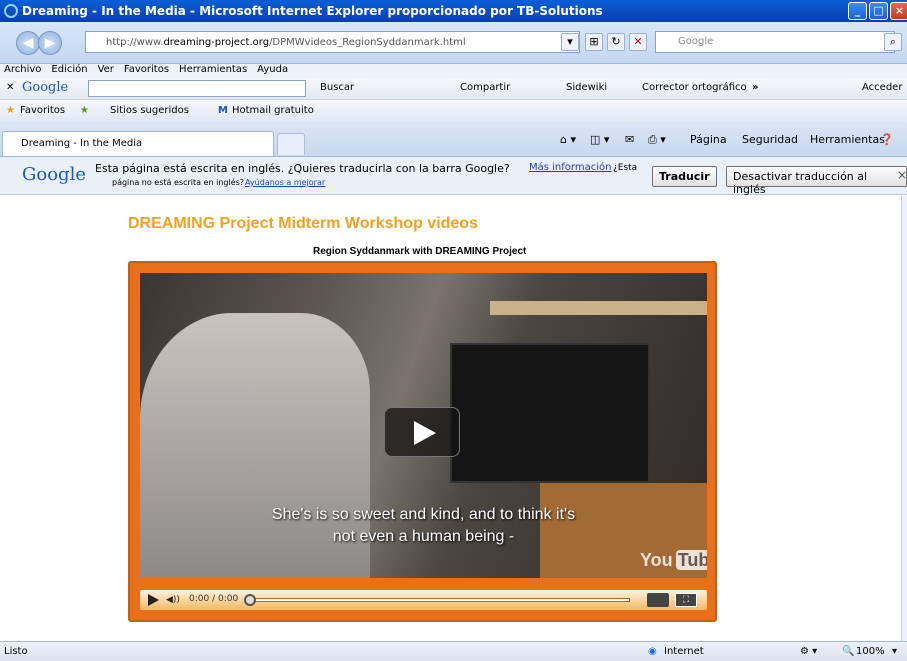 The image size is (907, 661). Describe the element at coordinates (214, 599) in the screenshot. I see `time-display: 0:00 / 0:00` at that location.